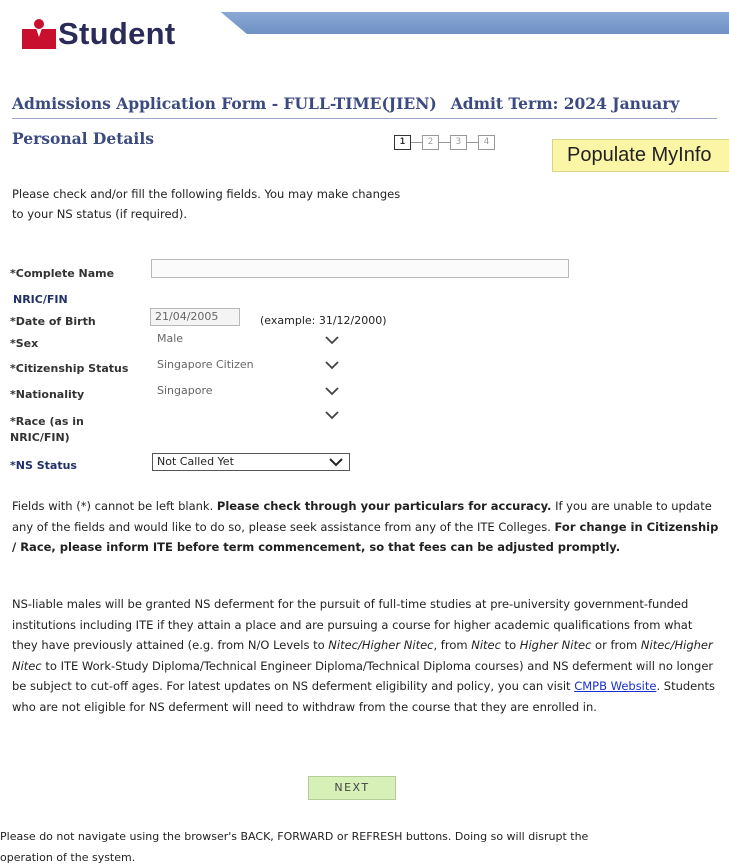  What do you see at coordinates (53, 321) in the screenshot?
I see `dob-label: *Date of Birth` at bounding box center [53, 321].